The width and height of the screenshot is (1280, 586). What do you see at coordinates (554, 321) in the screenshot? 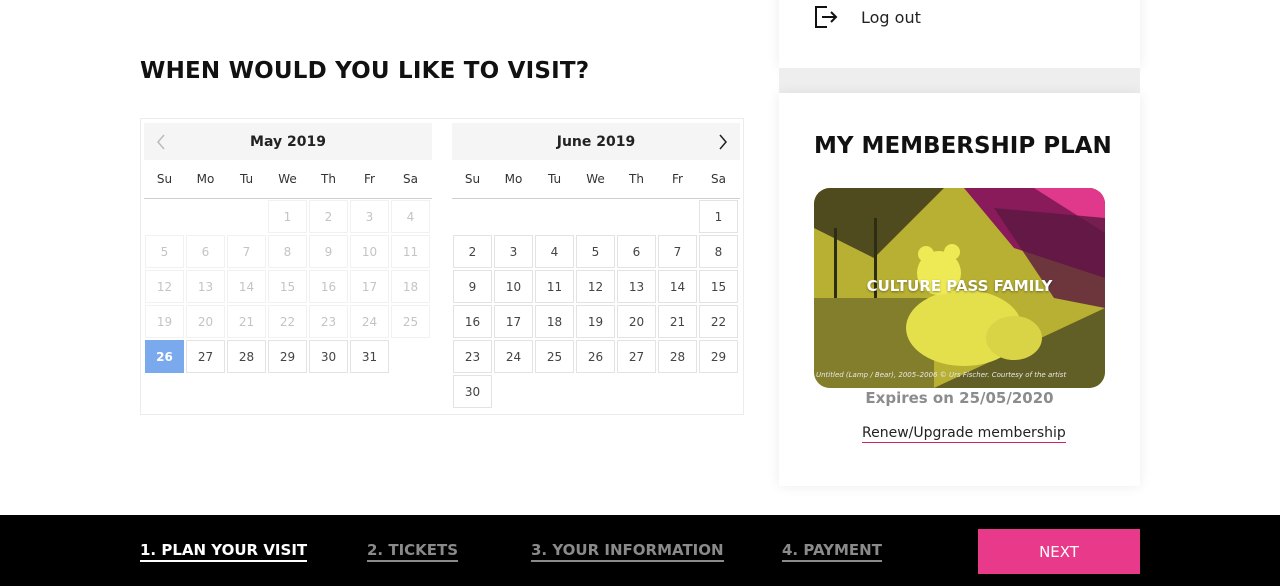
I see `day-cell: 18` at bounding box center [554, 321].